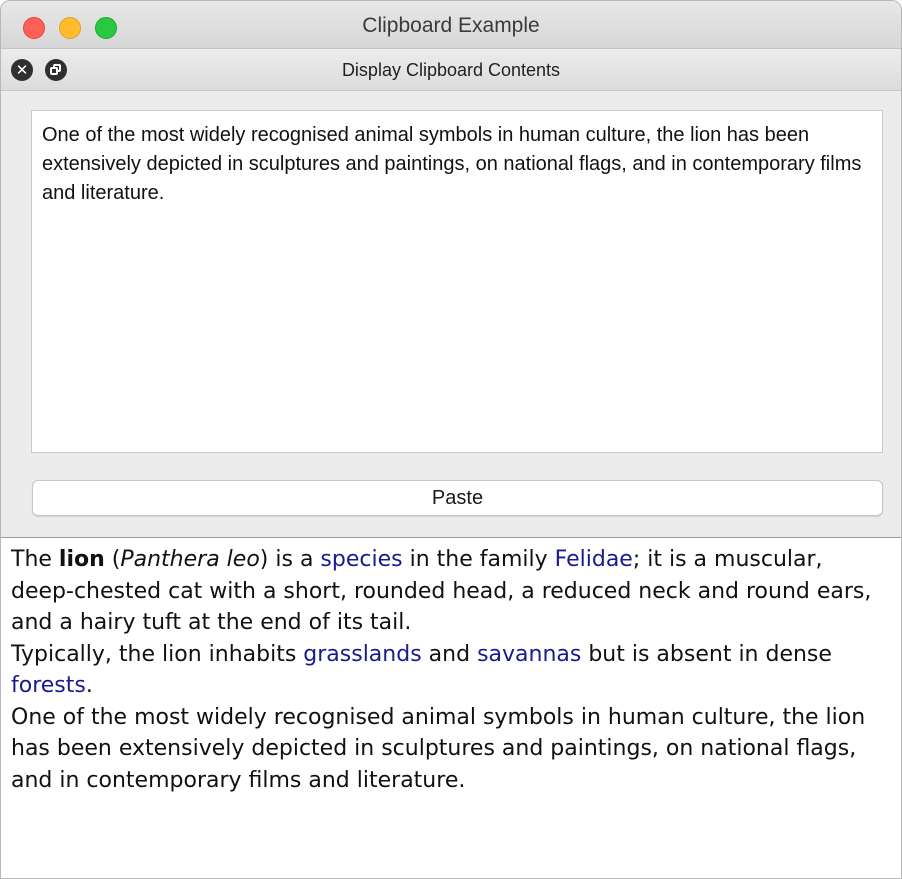  Describe the element at coordinates (594, 559) in the screenshot. I see `link-felidae: Felidae` at that location.